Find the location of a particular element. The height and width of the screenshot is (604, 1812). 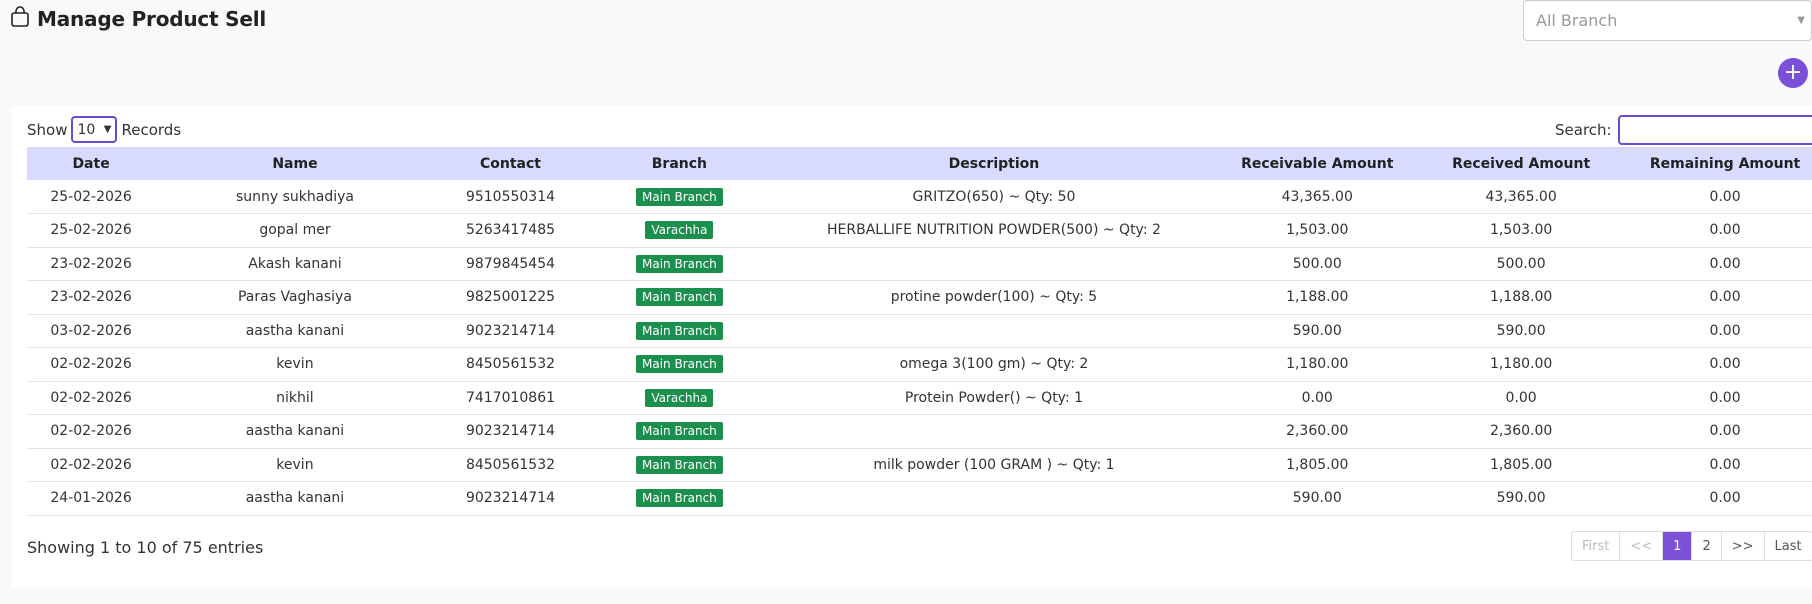

branch-badge: Varachha is located at coordinates (679, 230).